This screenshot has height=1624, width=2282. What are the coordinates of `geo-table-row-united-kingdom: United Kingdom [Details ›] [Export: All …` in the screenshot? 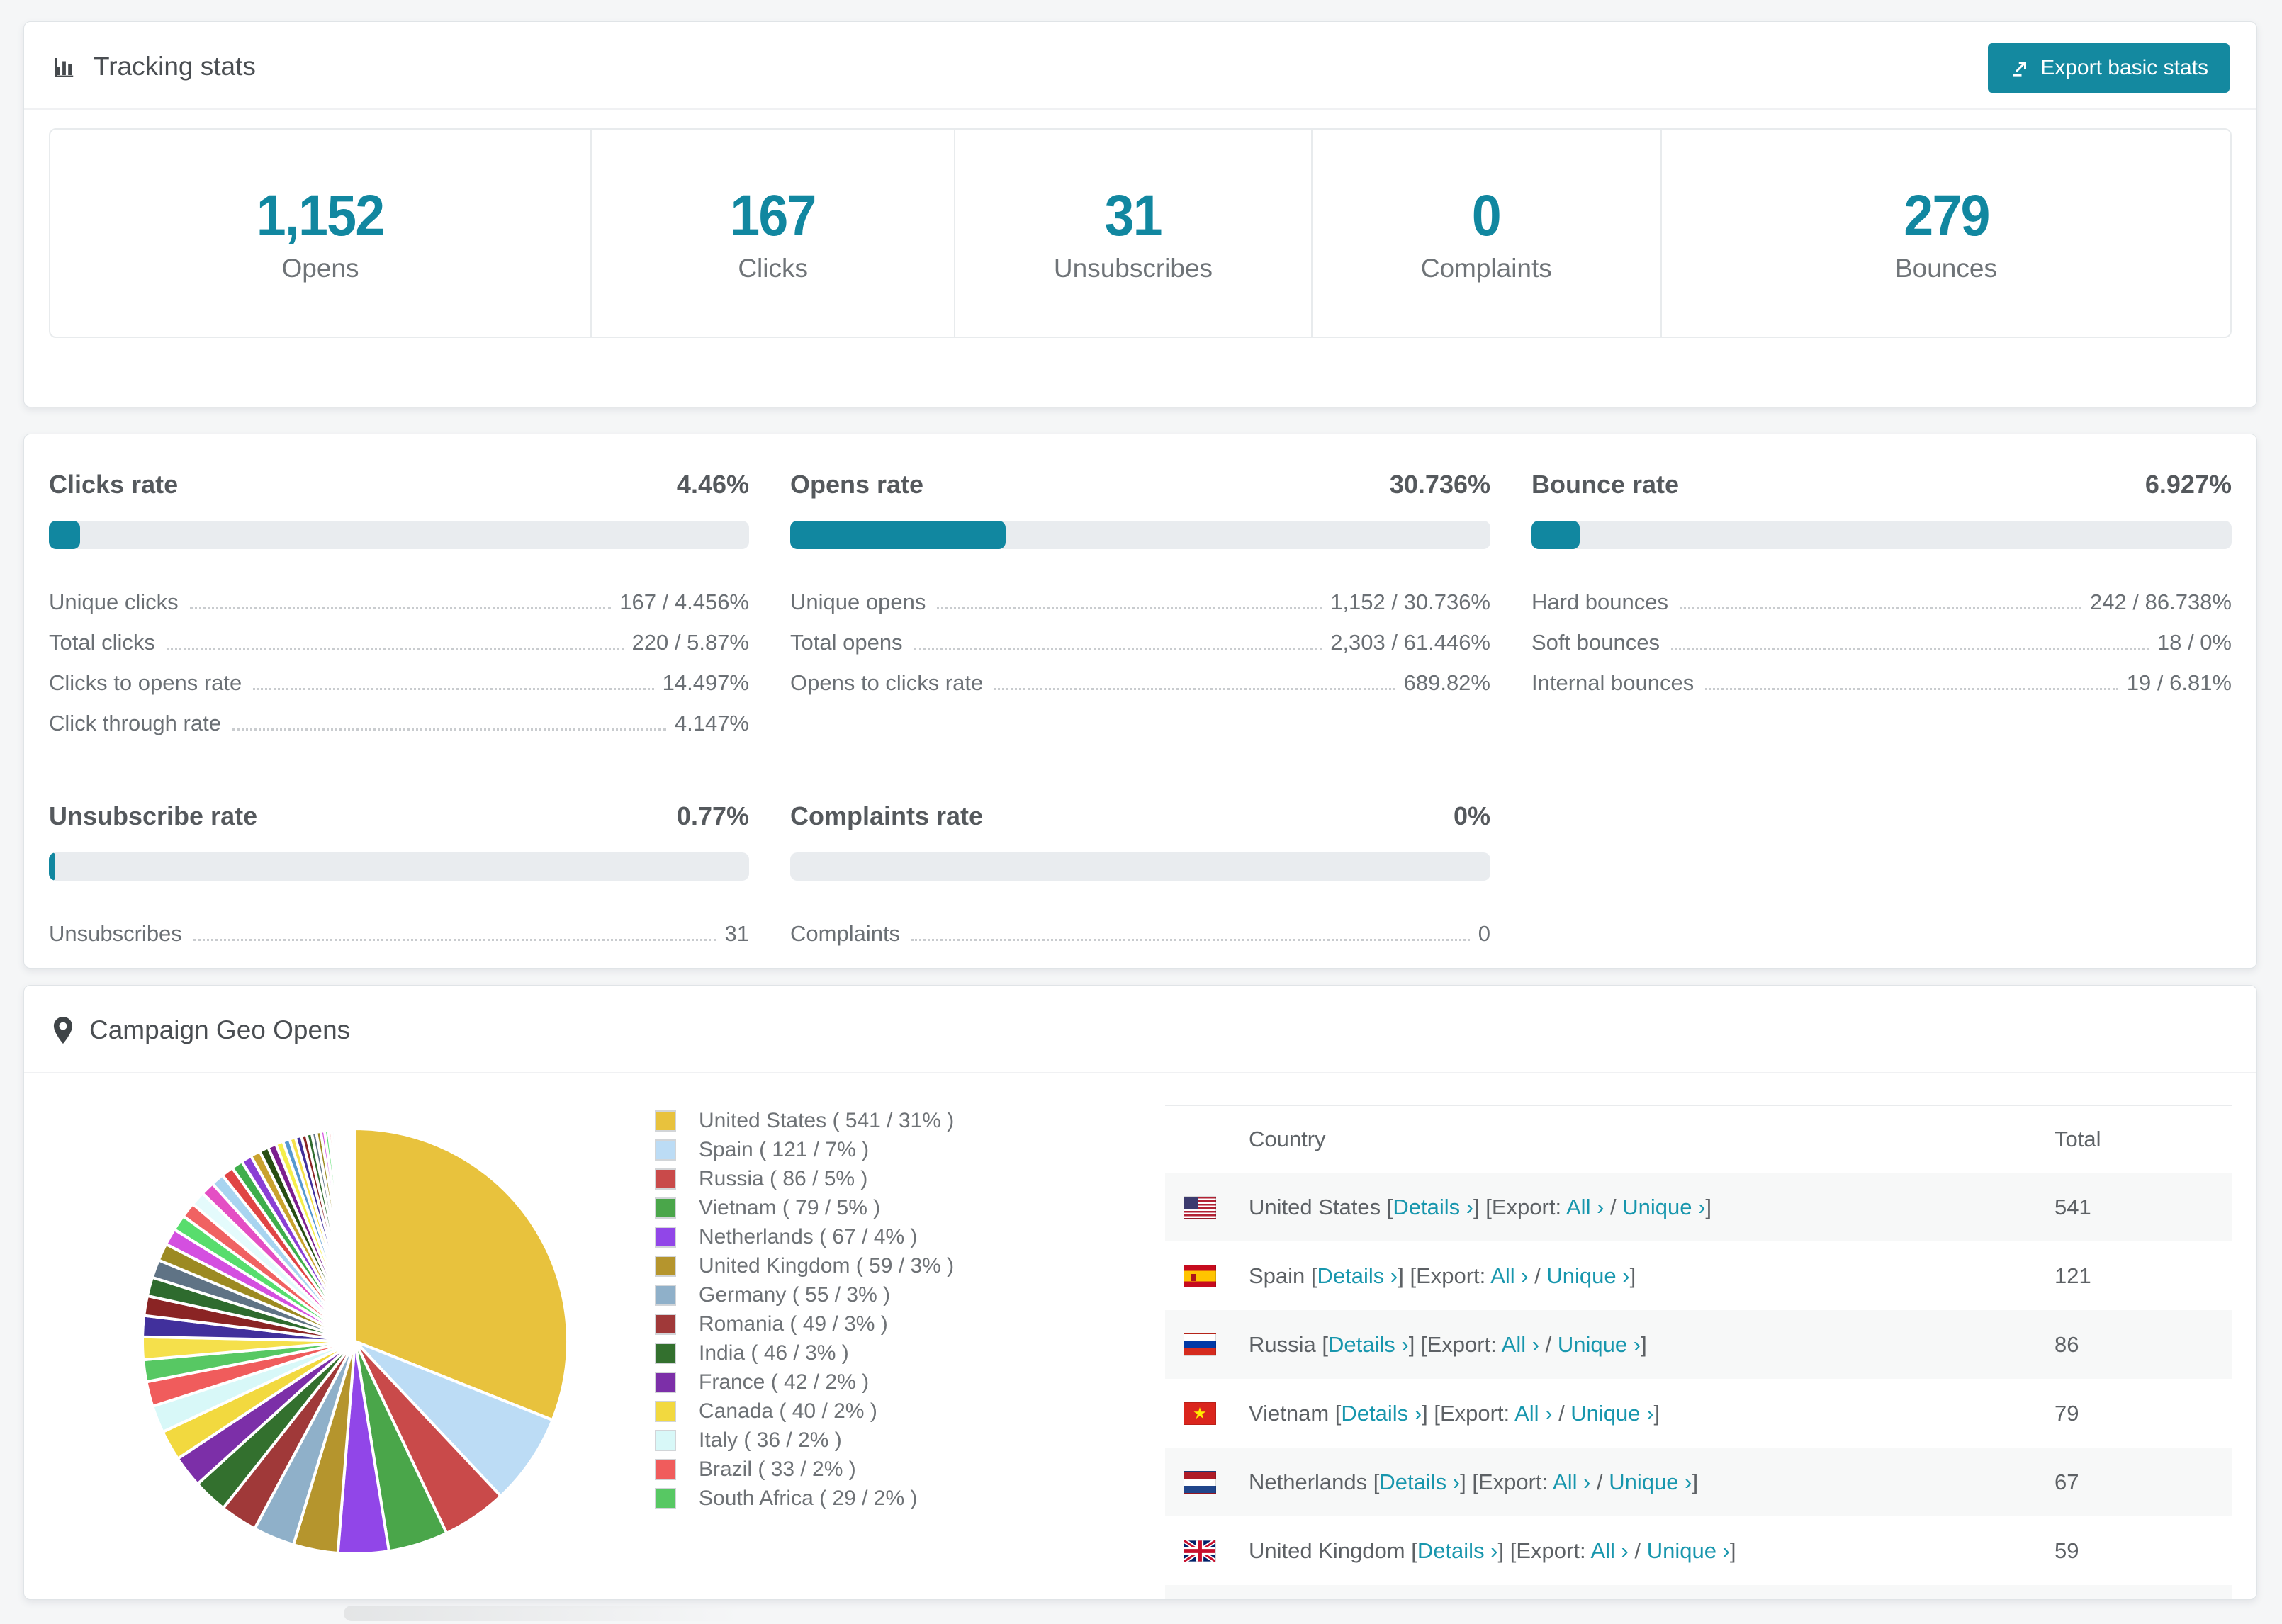 It's located at (1698, 1551).